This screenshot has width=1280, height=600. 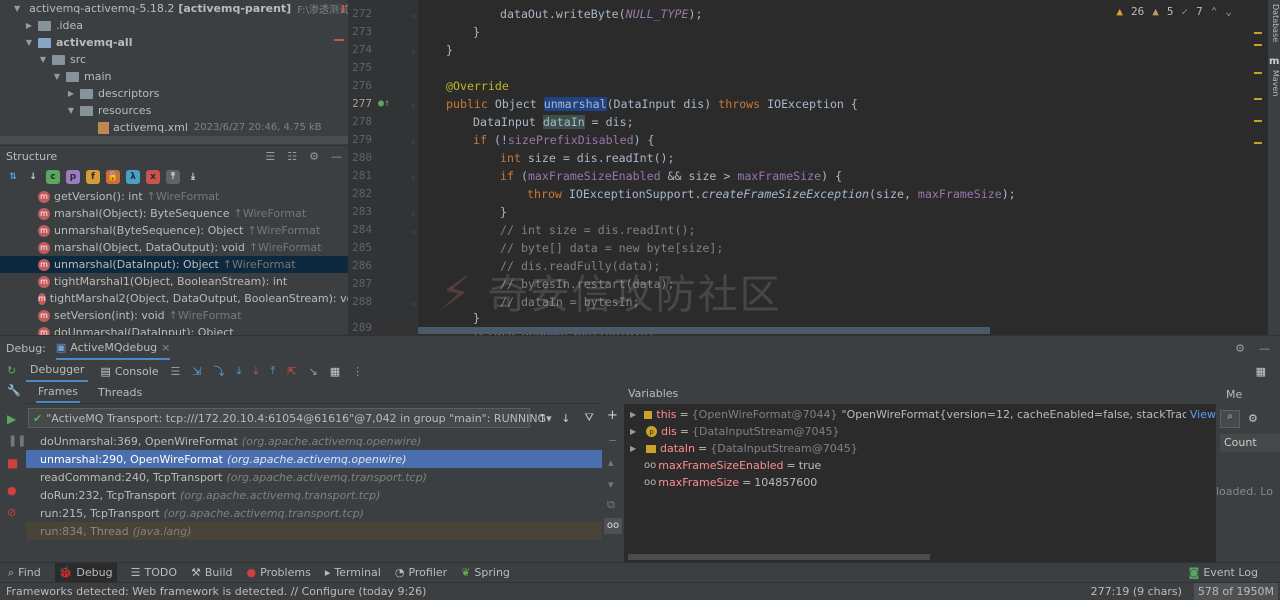 I want to click on tree-item-src: ▼ src, so click(x=174, y=59).